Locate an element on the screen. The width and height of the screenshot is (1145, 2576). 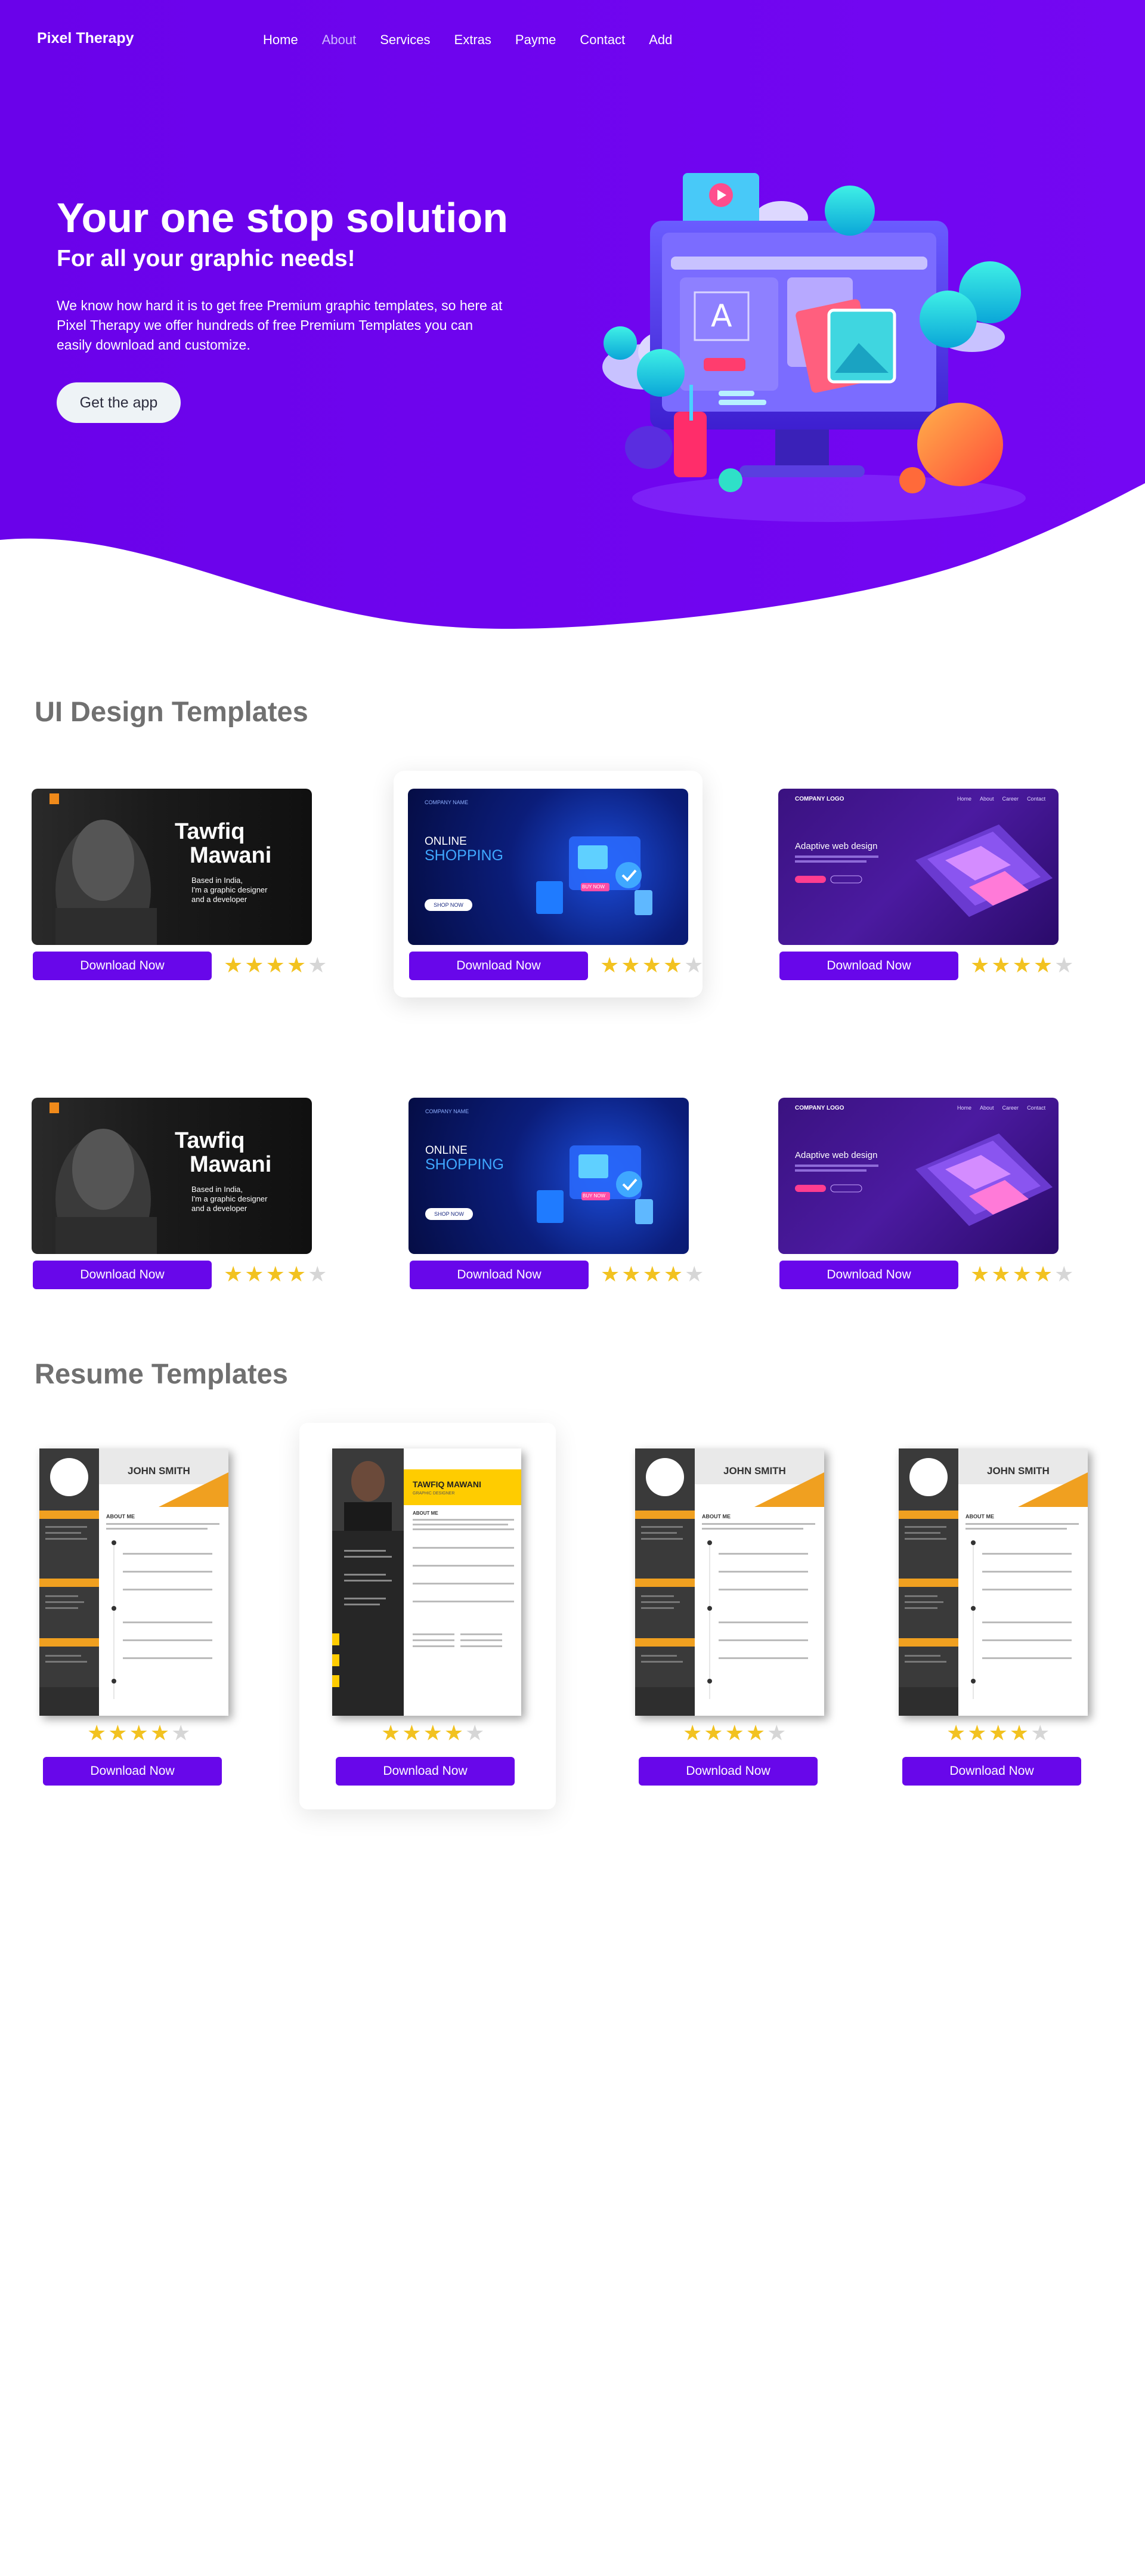
nav-about: About is located at coordinates (339, 40).